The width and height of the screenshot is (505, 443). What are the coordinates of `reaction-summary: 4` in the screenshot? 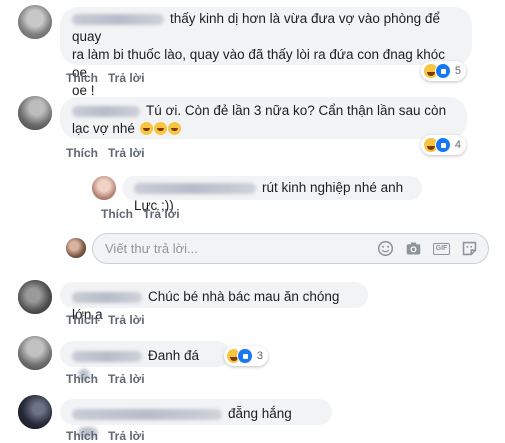 It's located at (443, 145).